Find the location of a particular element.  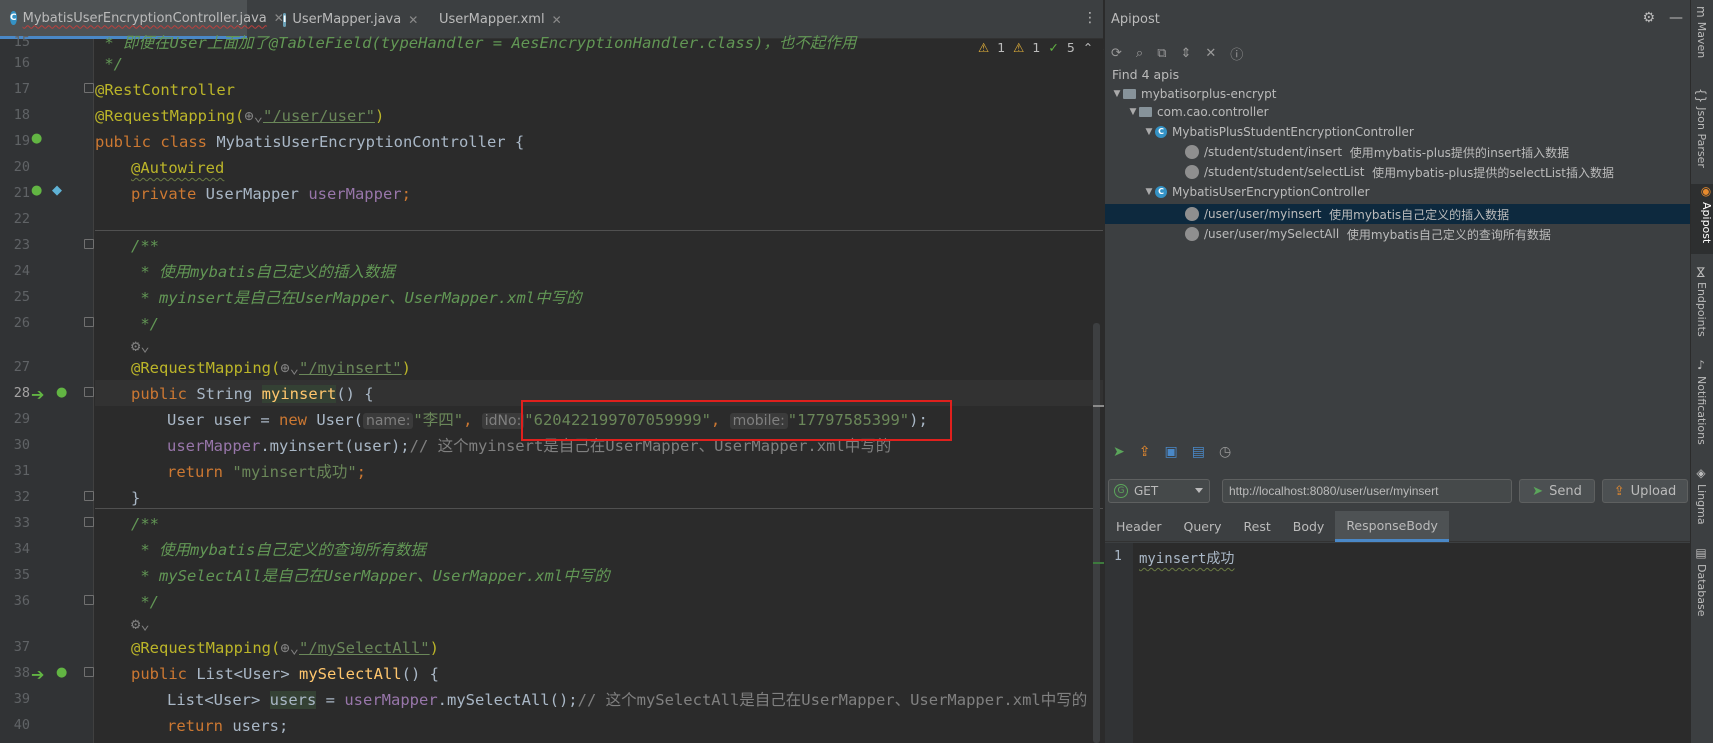

request-actions: ➤ ⇪ ▣ ▤ ◷ is located at coordinates (1172, 452).